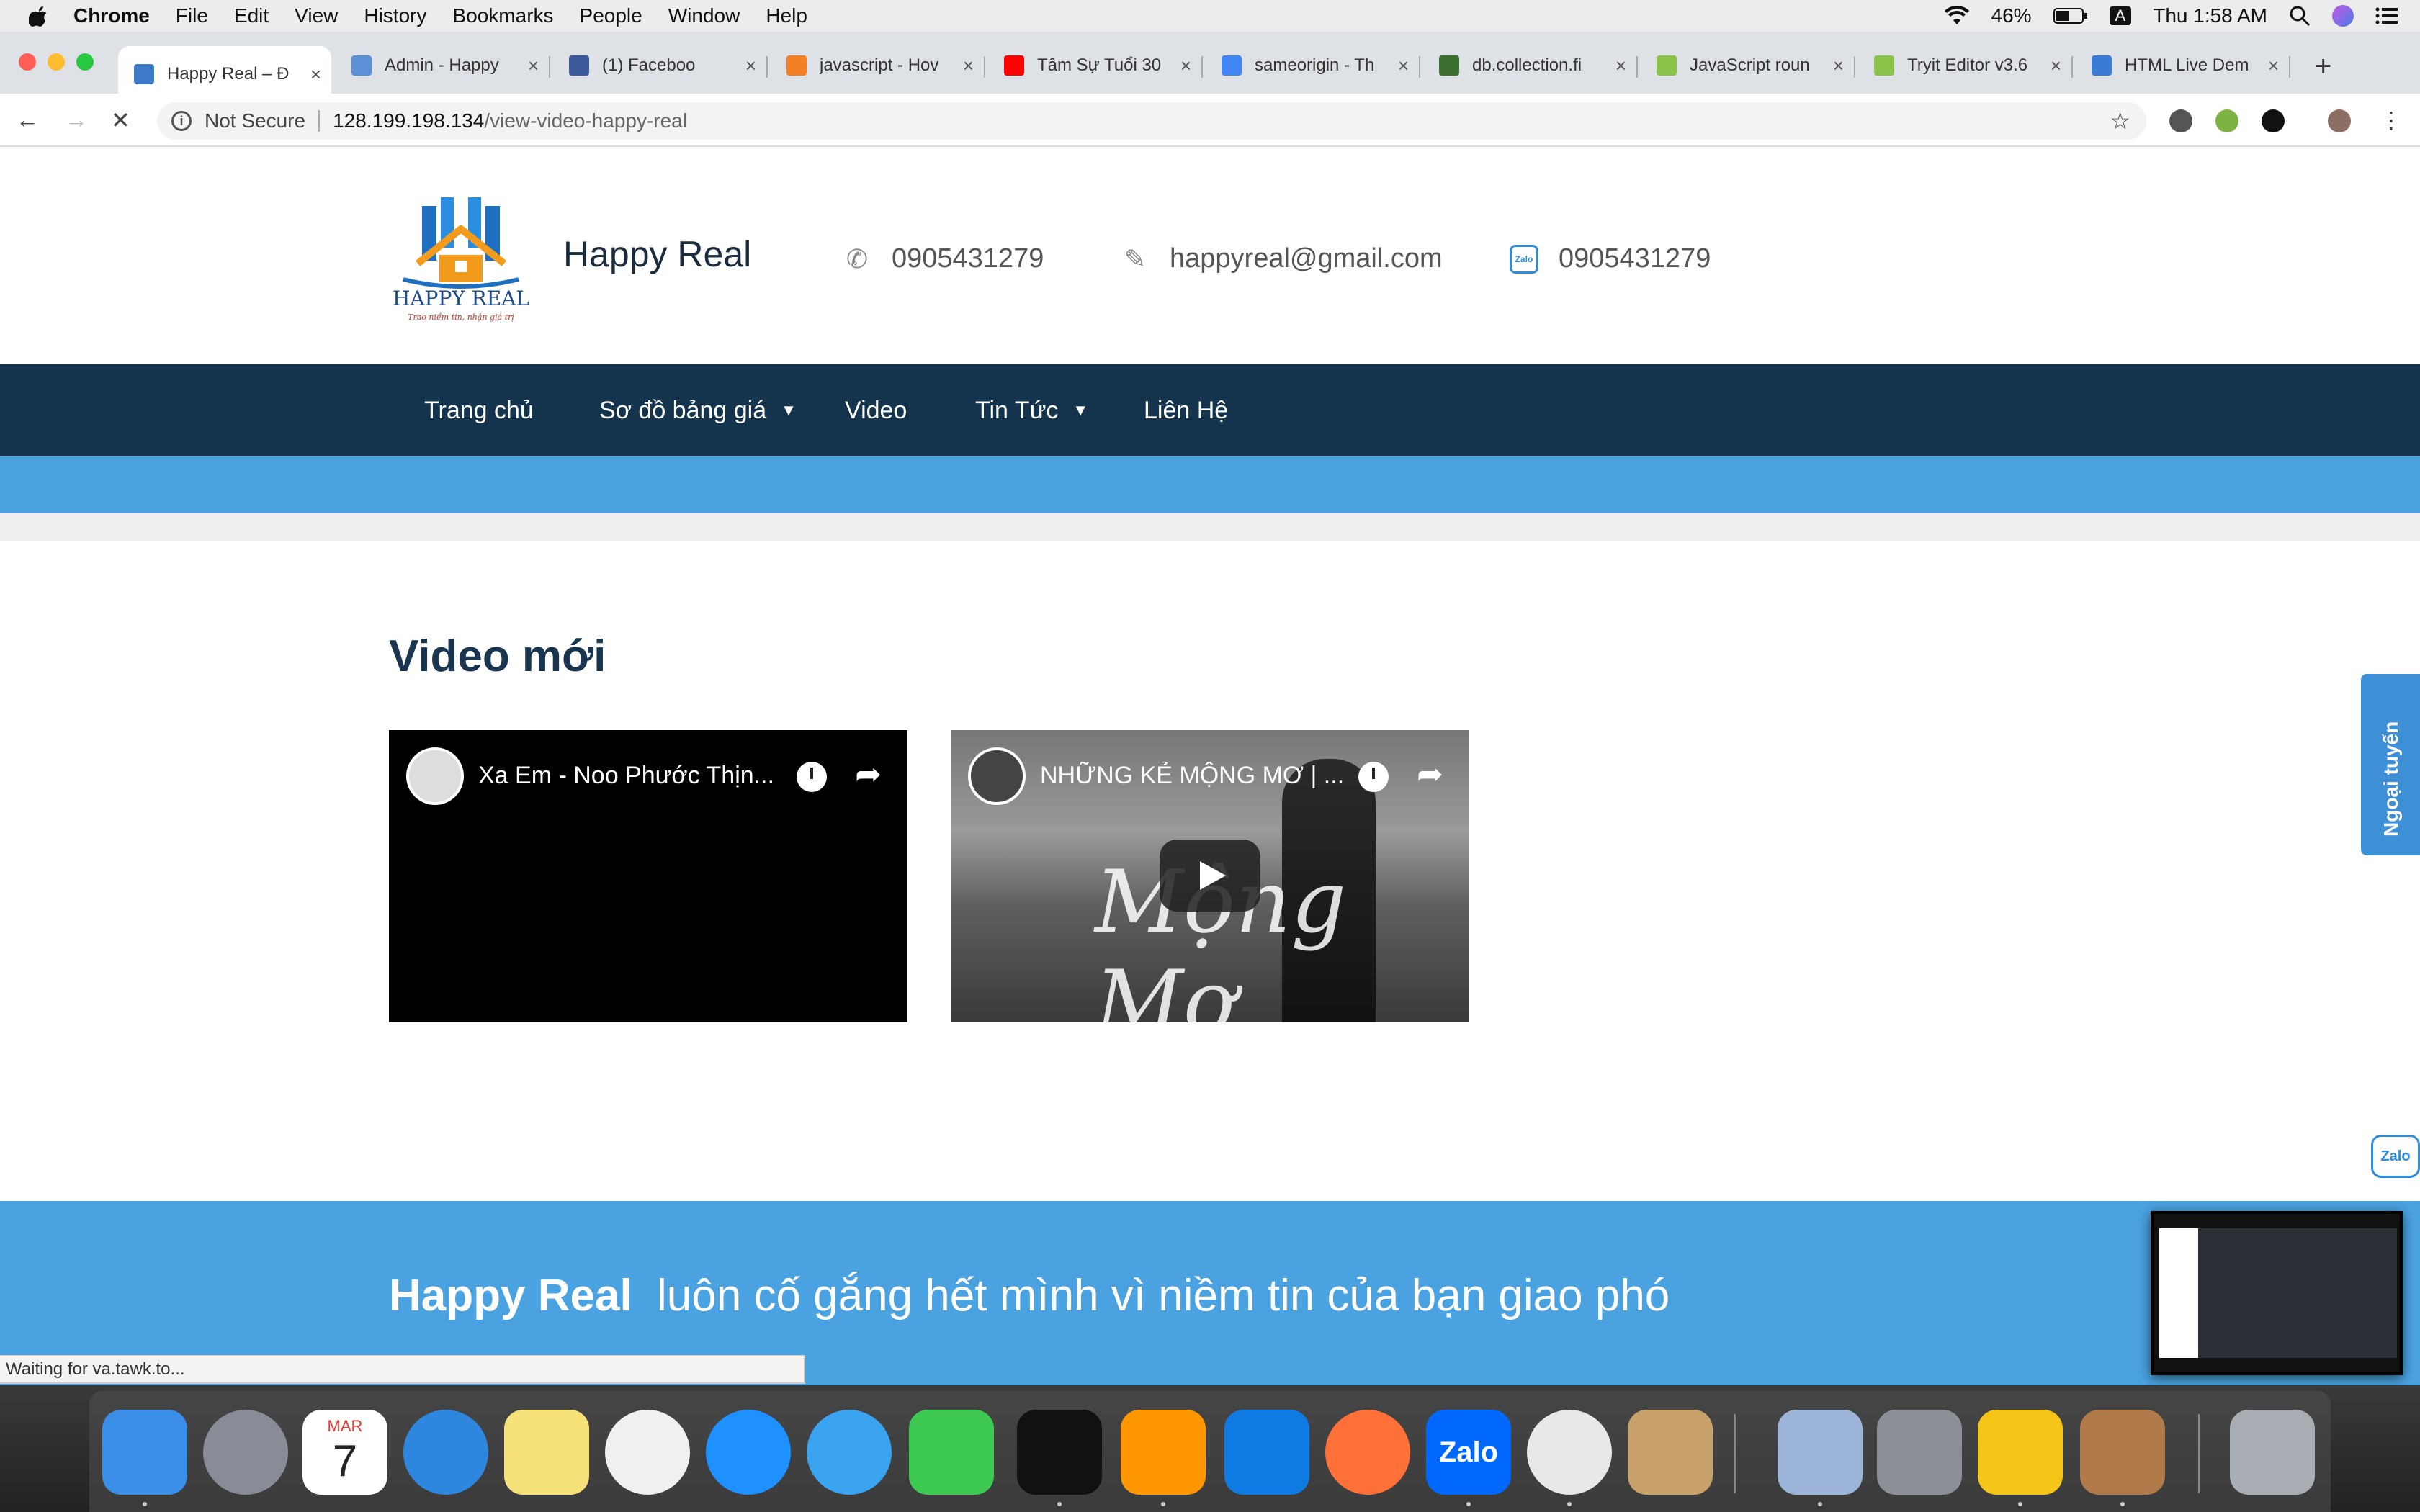 The width and height of the screenshot is (2420, 1512). I want to click on browser-tab: sameorigin - Th ×, so click(1313, 65).